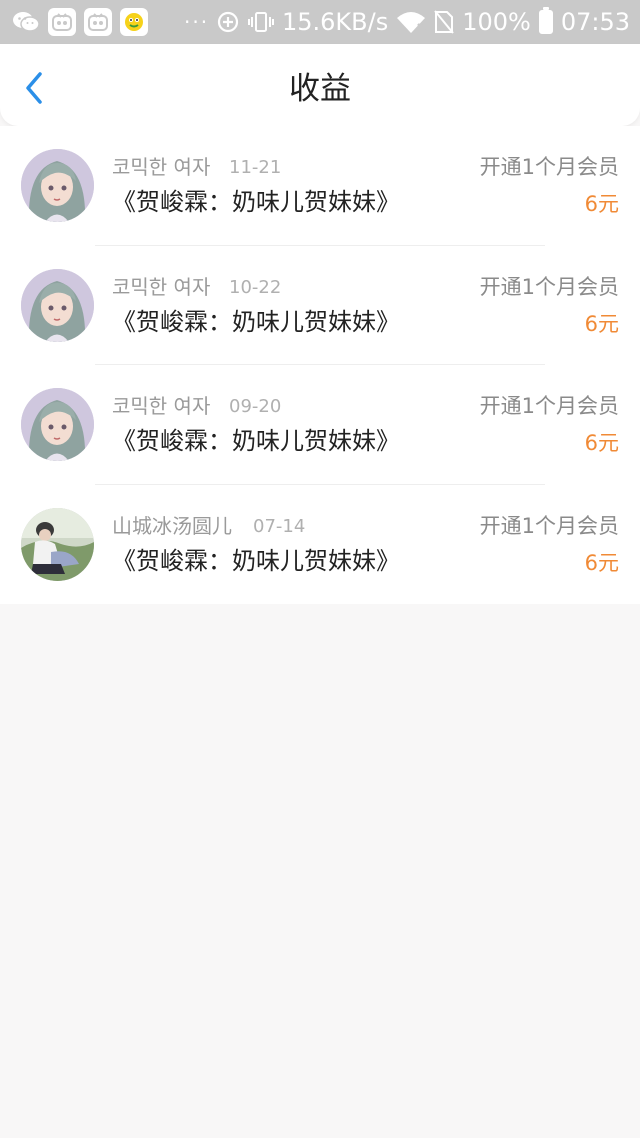 This screenshot has height=1138, width=640. Describe the element at coordinates (320, 305) in the screenshot. I see `earning-row: 코믹한 여자 10-22 《贺峻霖：奶味儿贺妹妹》 开通1个月会员 6元` at that location.